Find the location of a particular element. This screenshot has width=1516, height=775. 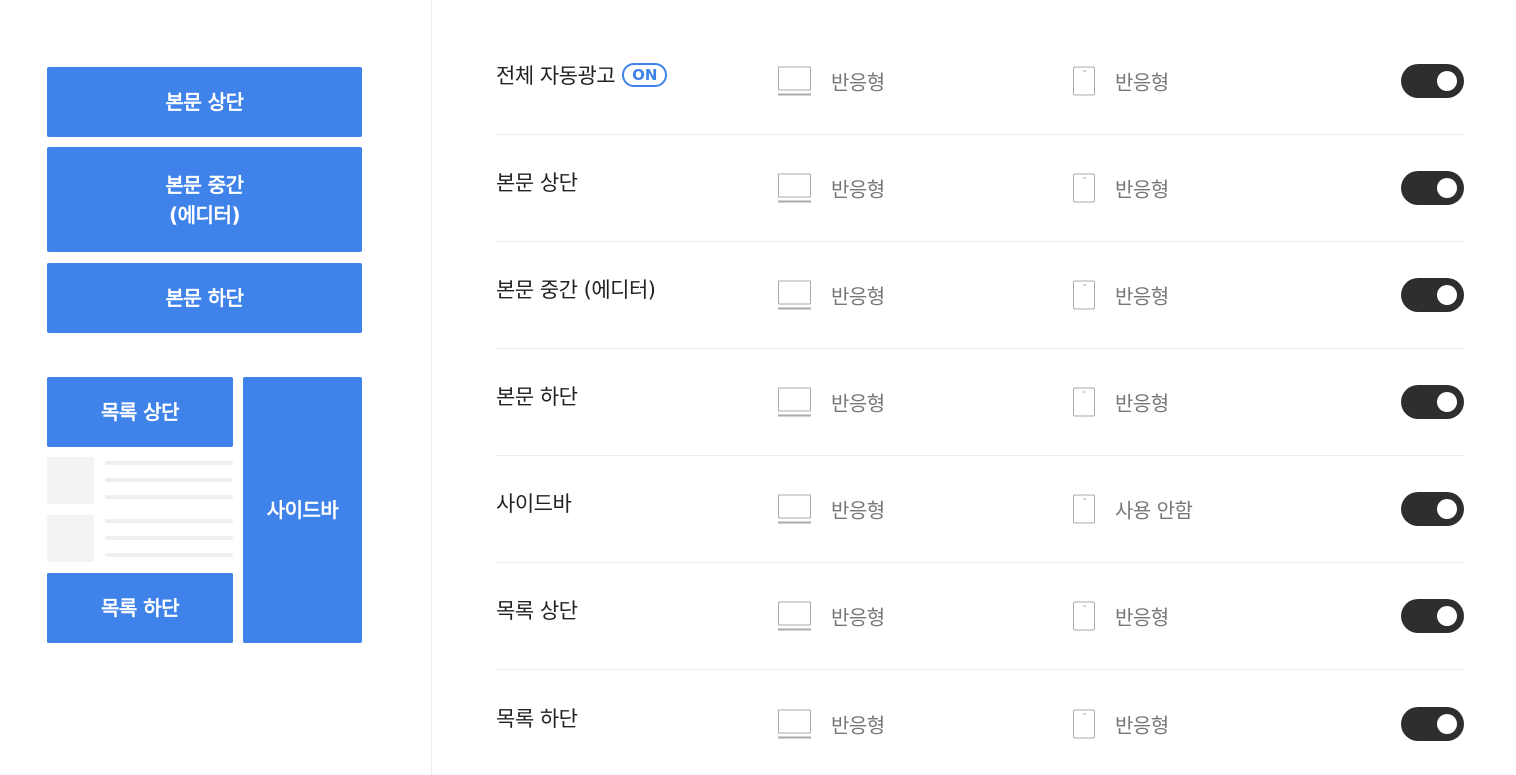

row-label-text: 목록 상단 is located at coordinates (537, 611).